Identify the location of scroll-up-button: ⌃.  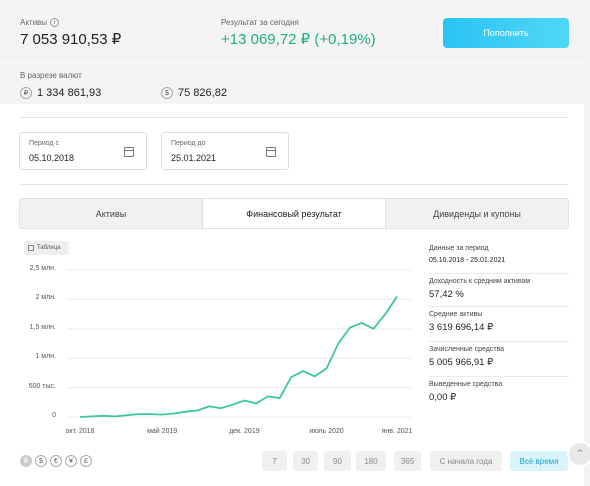
(578, 454).